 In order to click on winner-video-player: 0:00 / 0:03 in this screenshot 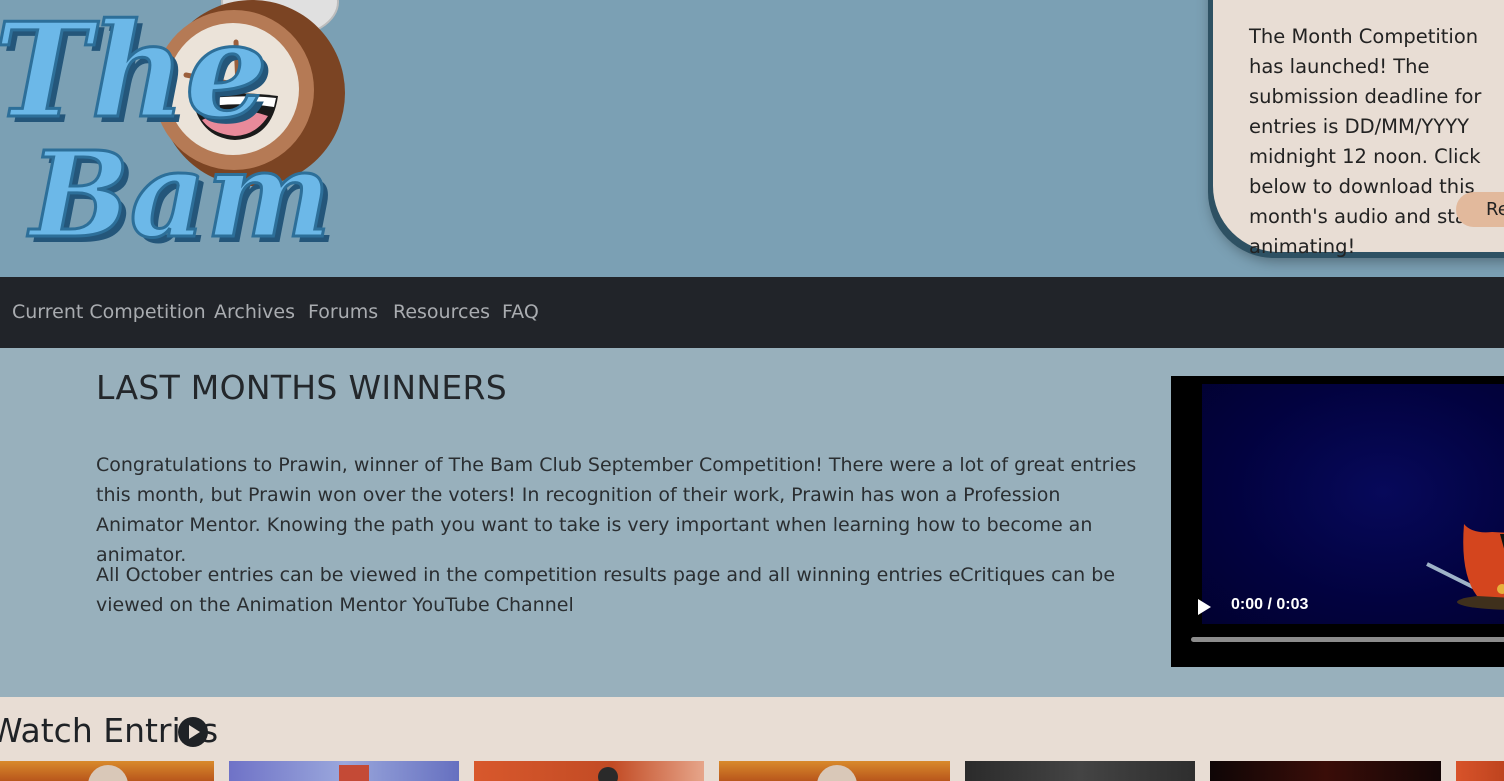, I will do `click(1337, 521)`.